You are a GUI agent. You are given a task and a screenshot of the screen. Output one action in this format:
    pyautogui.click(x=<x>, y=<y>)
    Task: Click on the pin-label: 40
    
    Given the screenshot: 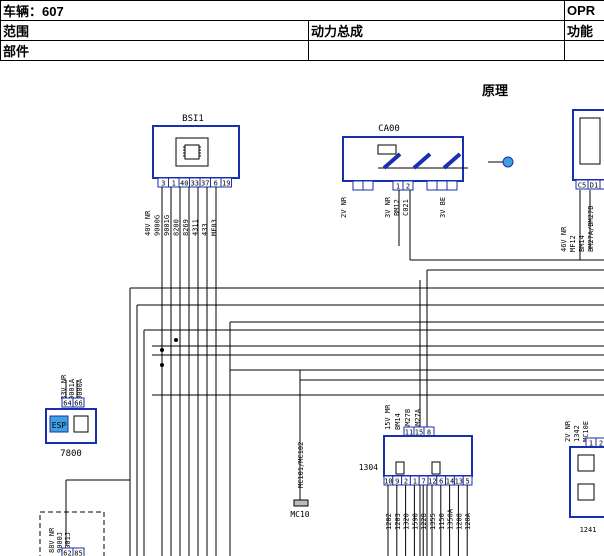 What is the action you would take?
    pyautogui.click(x=184, y=184)
    